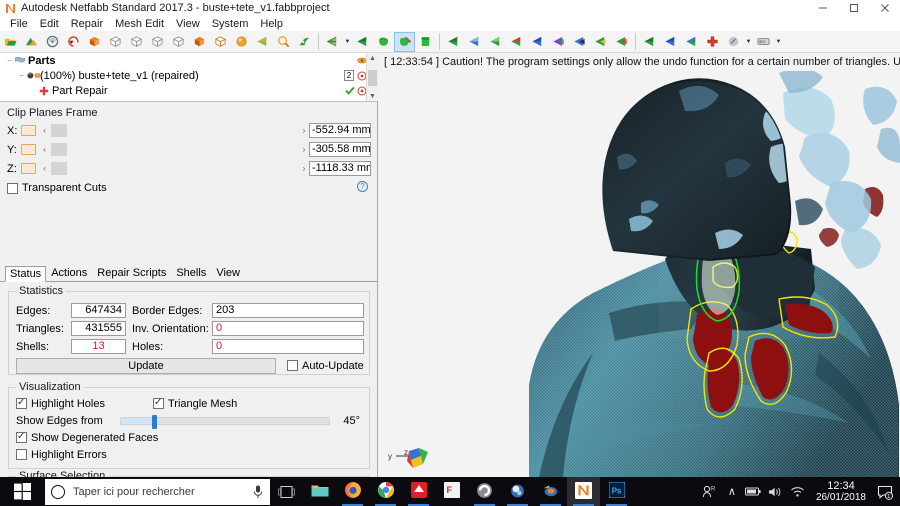 The image size is (900, 506). What do you see at coordinates (288, 310) in the screenshot?
I see `border-edges-value: 203` at bounding box center [288, 310].